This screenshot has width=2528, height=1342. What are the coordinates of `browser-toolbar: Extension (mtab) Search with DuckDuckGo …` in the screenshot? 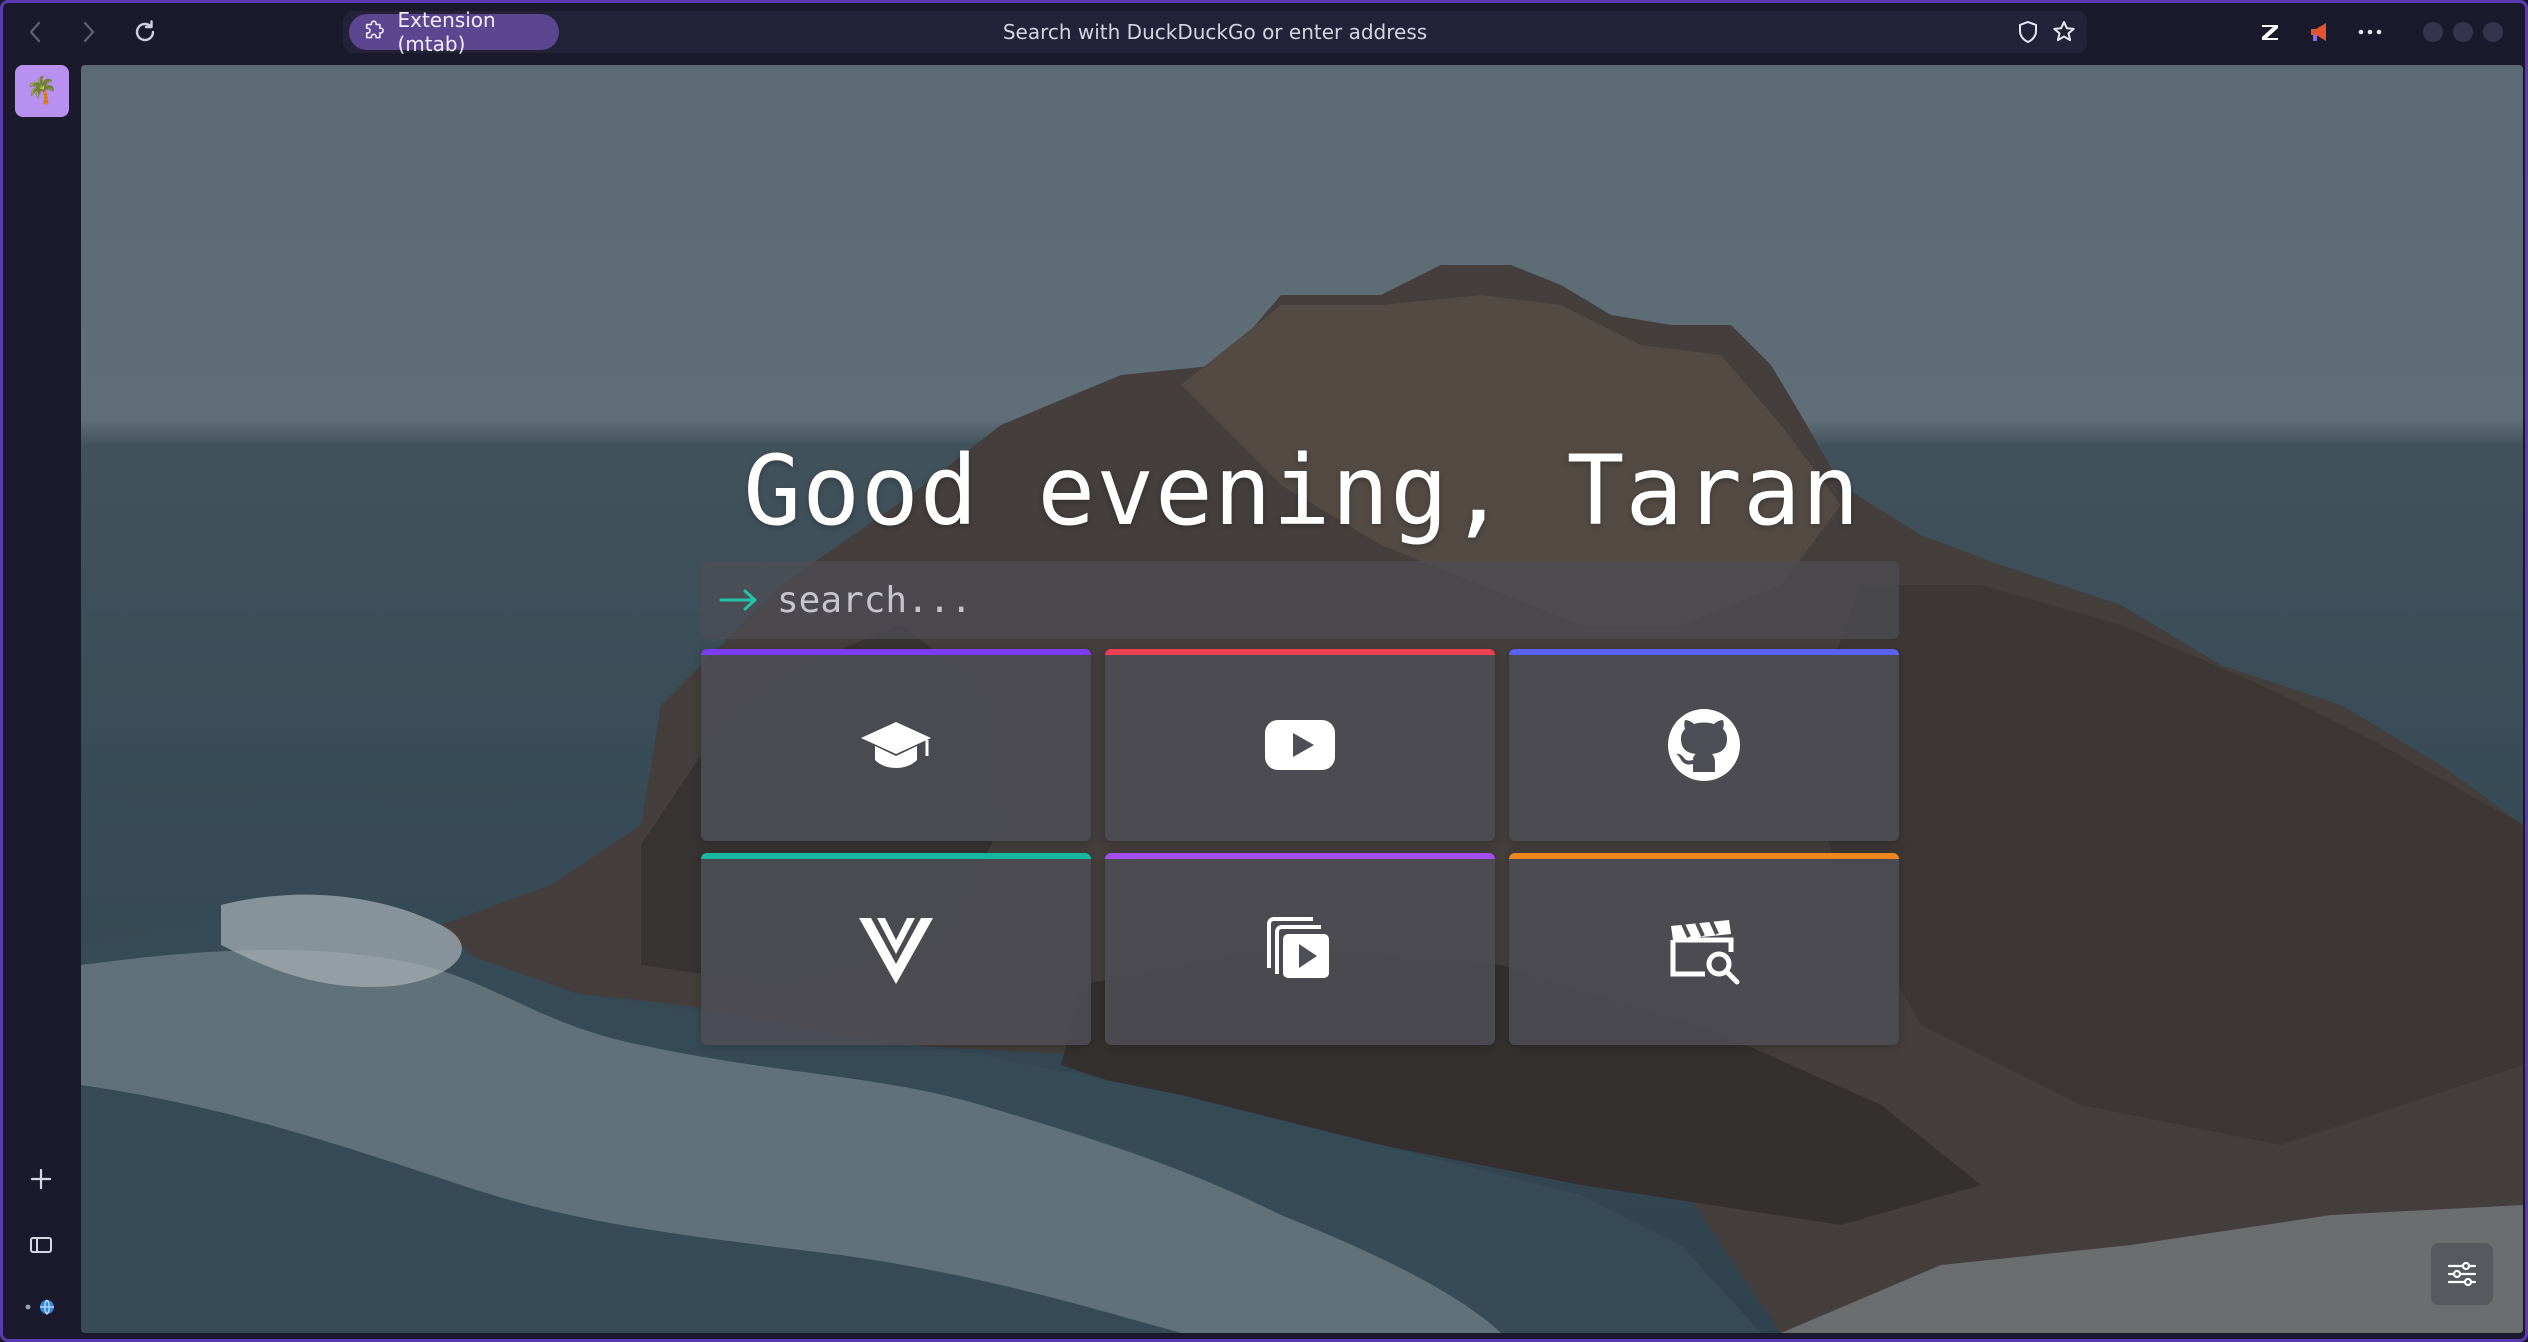 It's located at (1264, 32).